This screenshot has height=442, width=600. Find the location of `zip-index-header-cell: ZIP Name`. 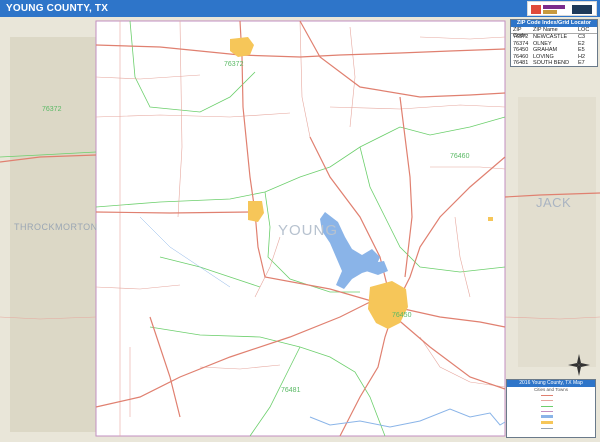

zip-index-header-cell: ZIP Name is located at coordinates (545, 30).